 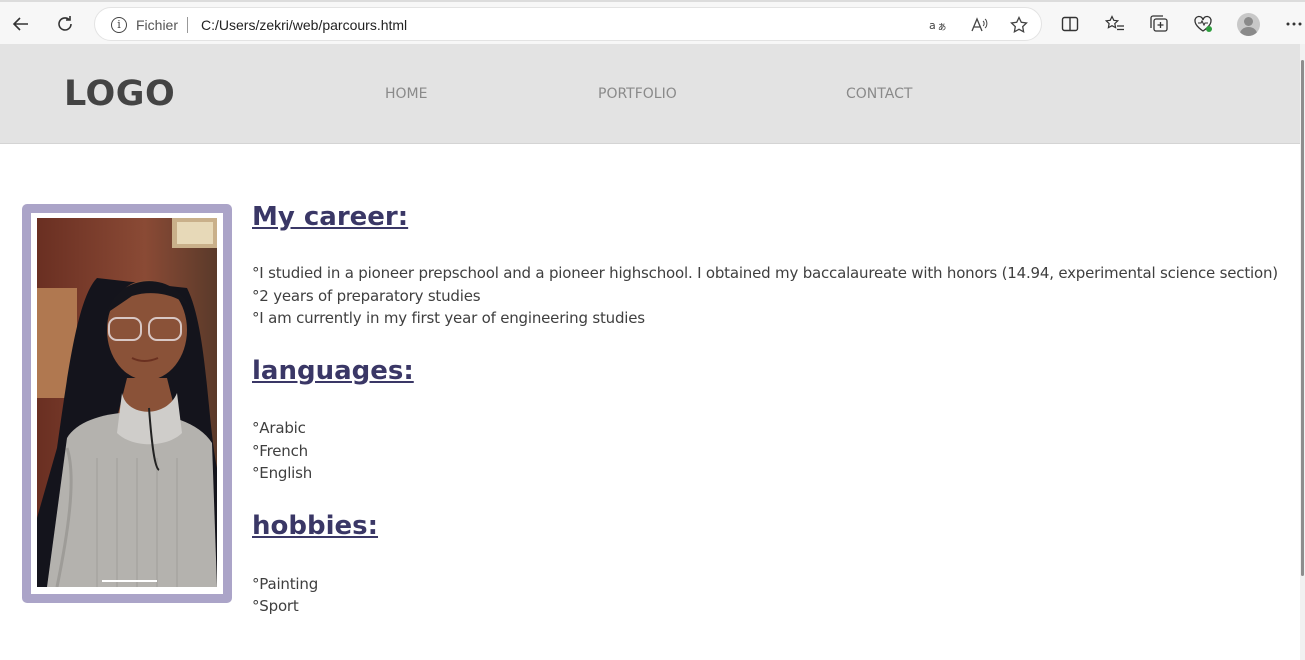 I want to click on split-screen-icon, so click(x=1070, y=24).